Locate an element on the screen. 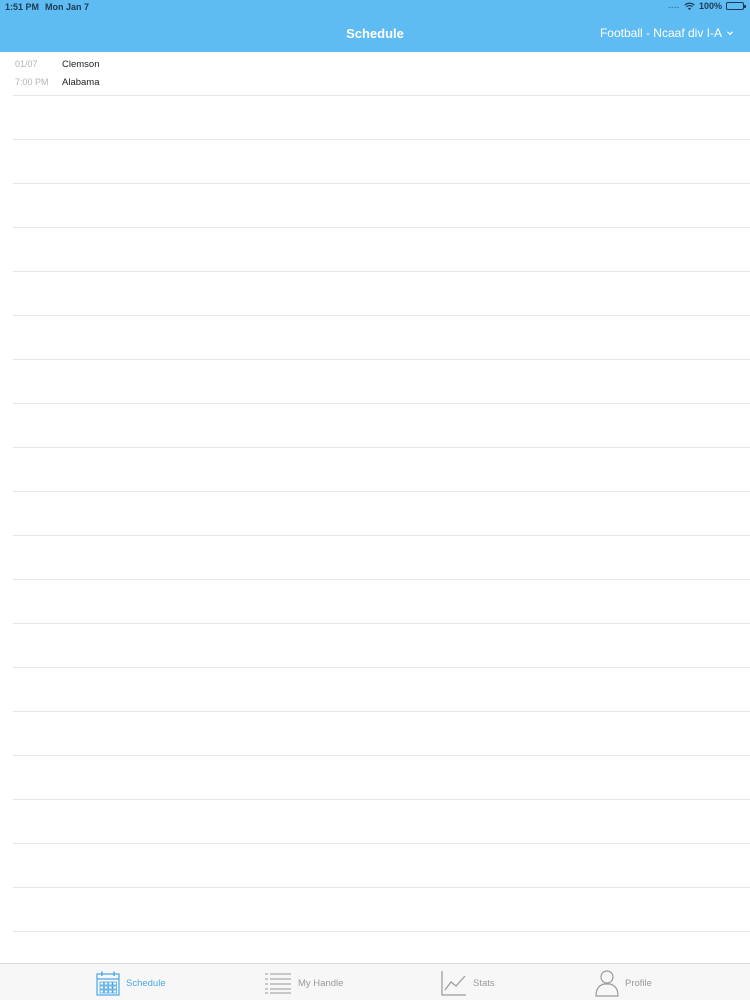 The width and height of the screenshot is (750, 1000). status-date: Mon Jan 7 is located at coordinates (67, 7).